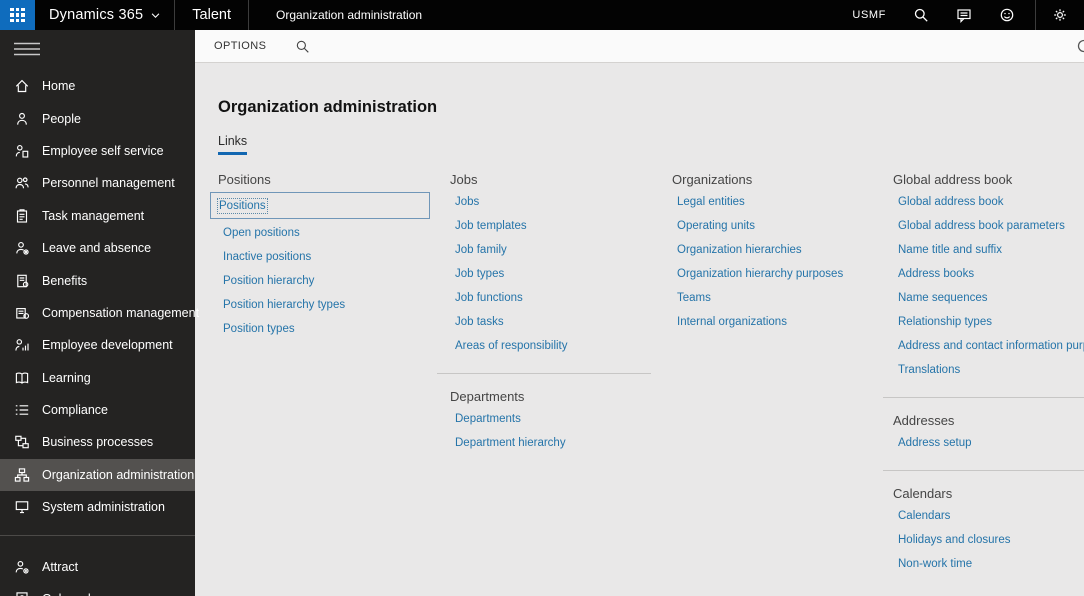  I want to click on sidebar-item-personnel-management: Personnel management, so click(97, 183).